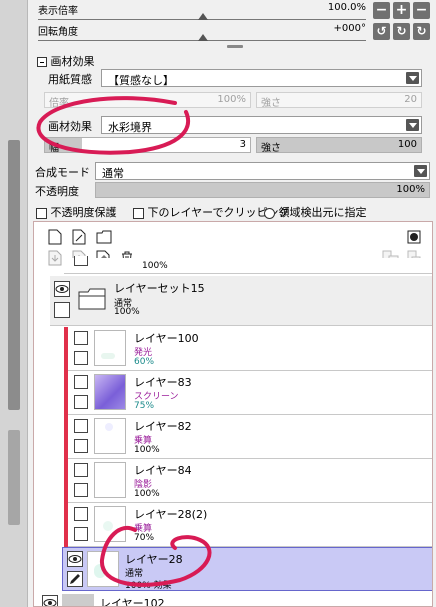 The height and width of the screenshot is (607, 436). Describe the element at coordinates (104, 237) in the screenshot. I see `new-folder-icon` at that location.